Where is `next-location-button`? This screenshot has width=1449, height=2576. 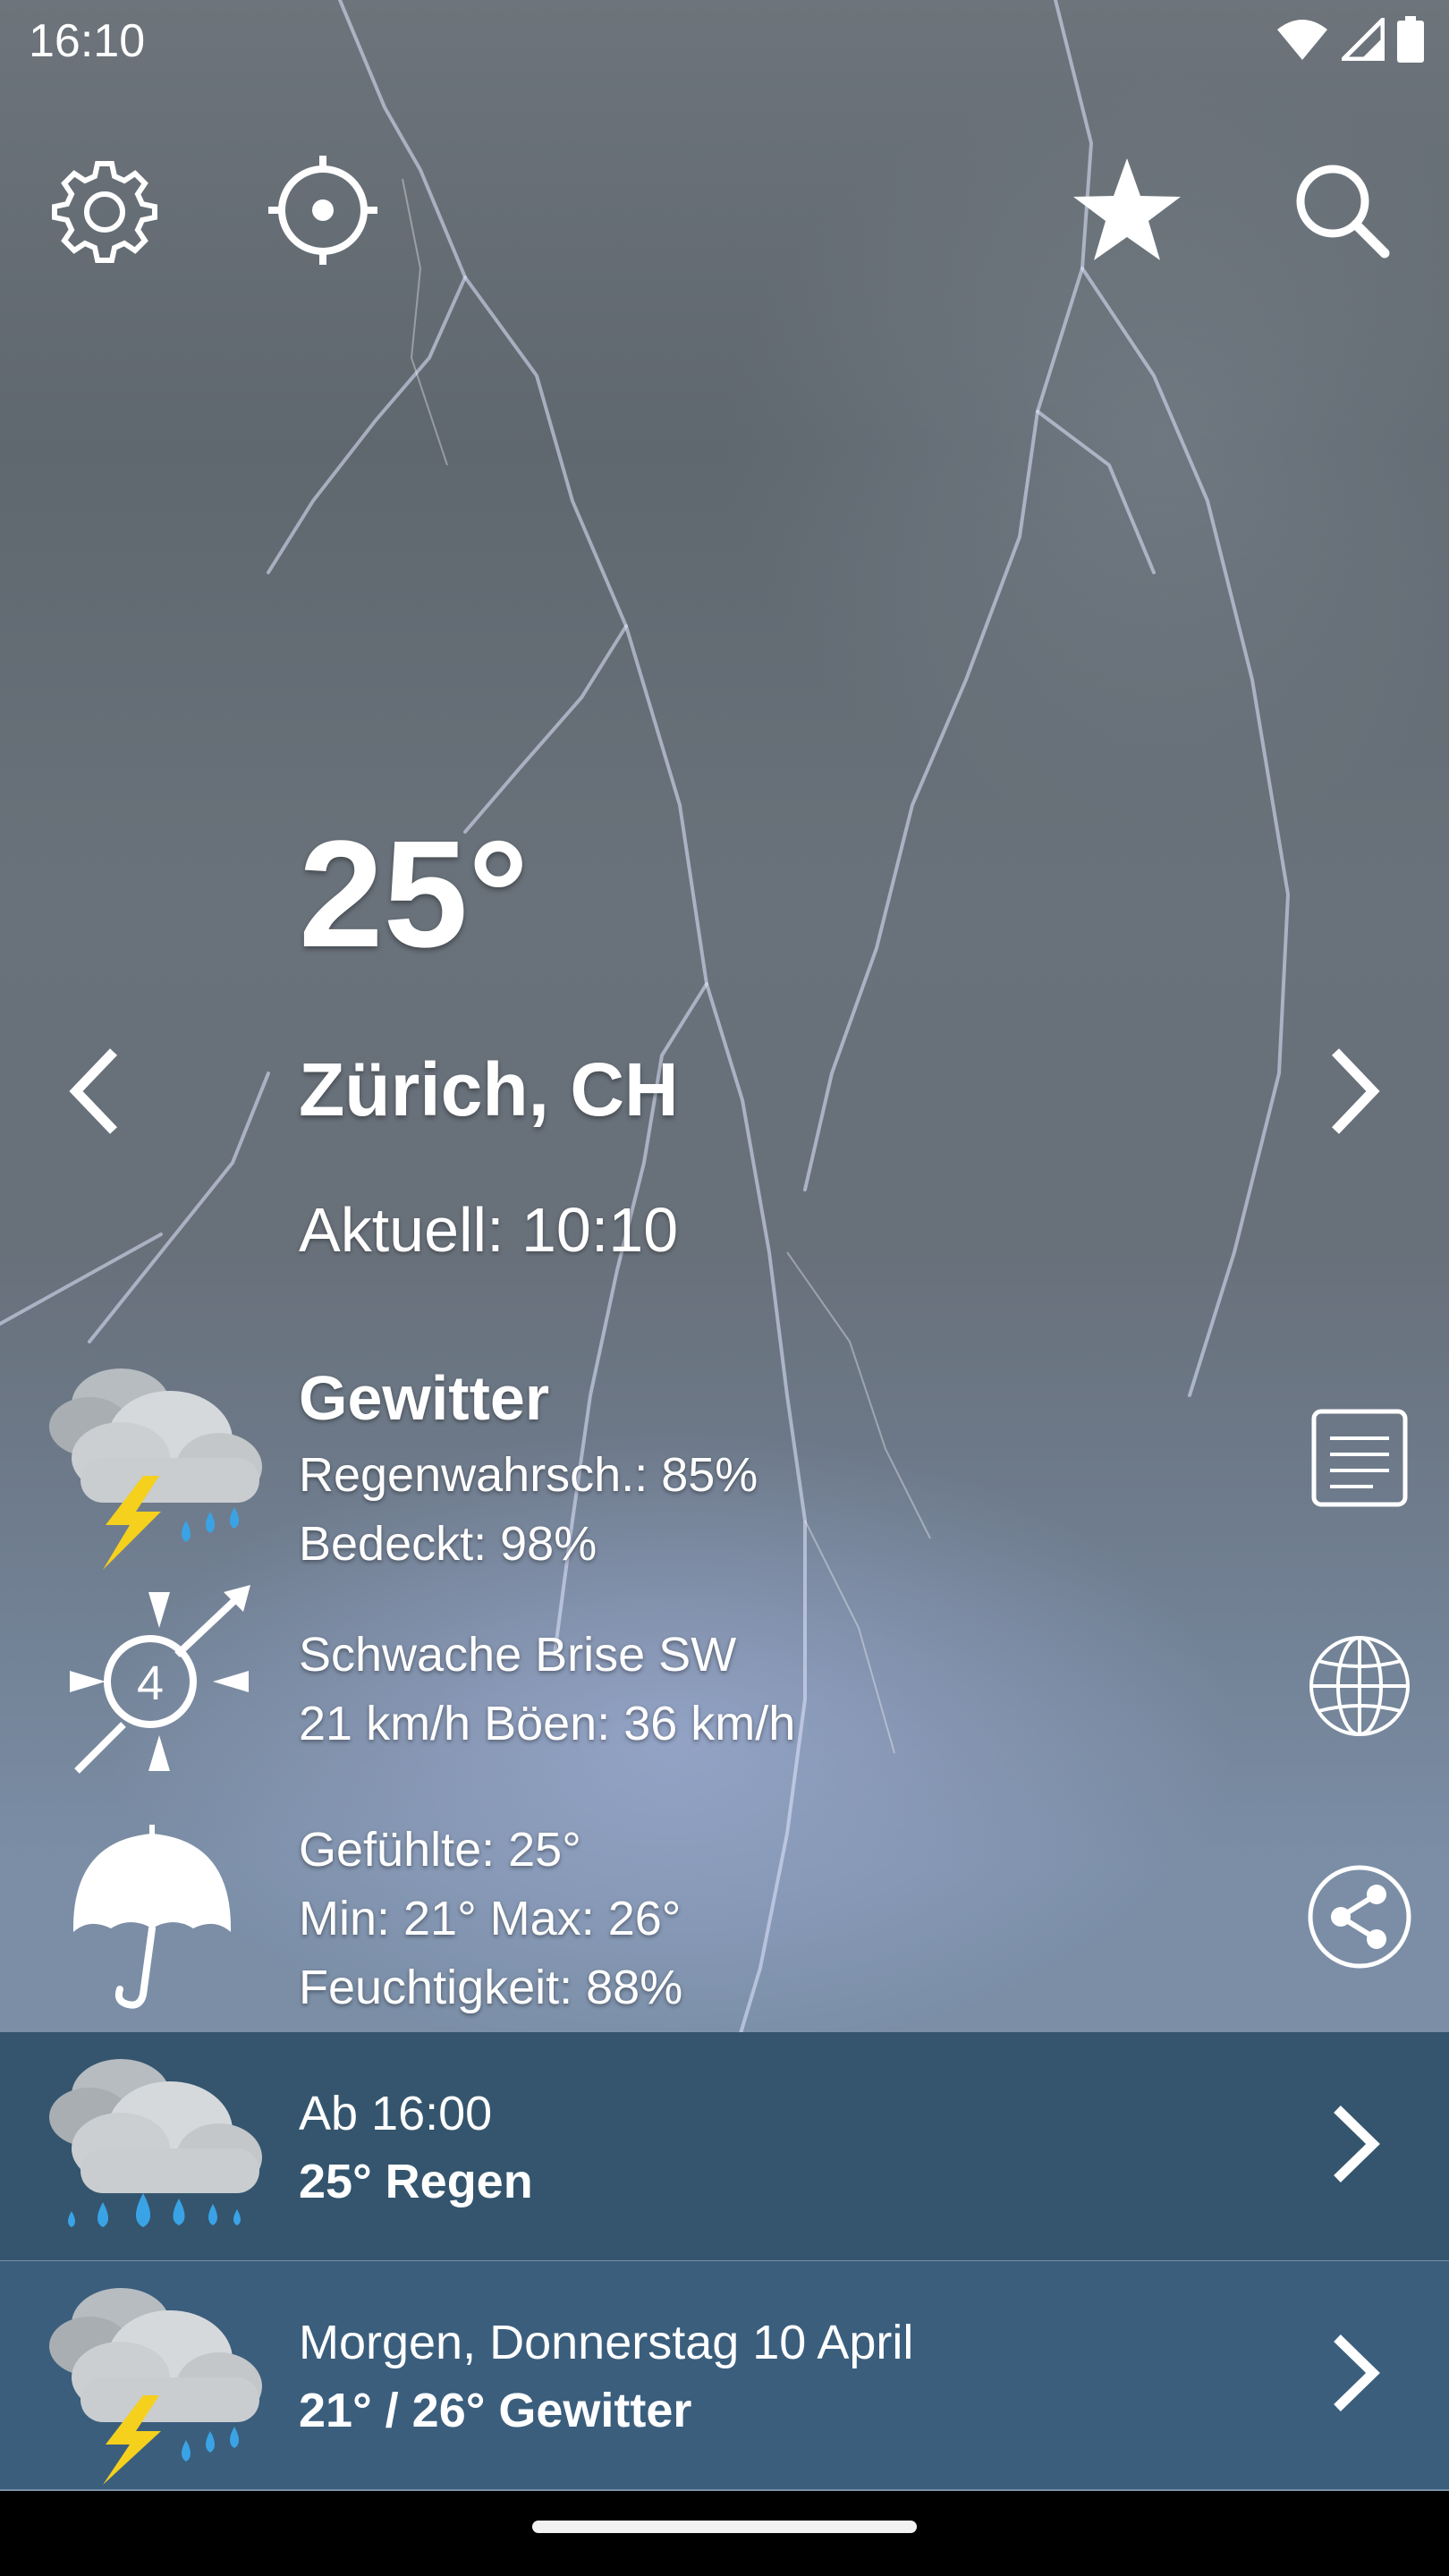
next-location-button is located at coordinates (1355, 1091).